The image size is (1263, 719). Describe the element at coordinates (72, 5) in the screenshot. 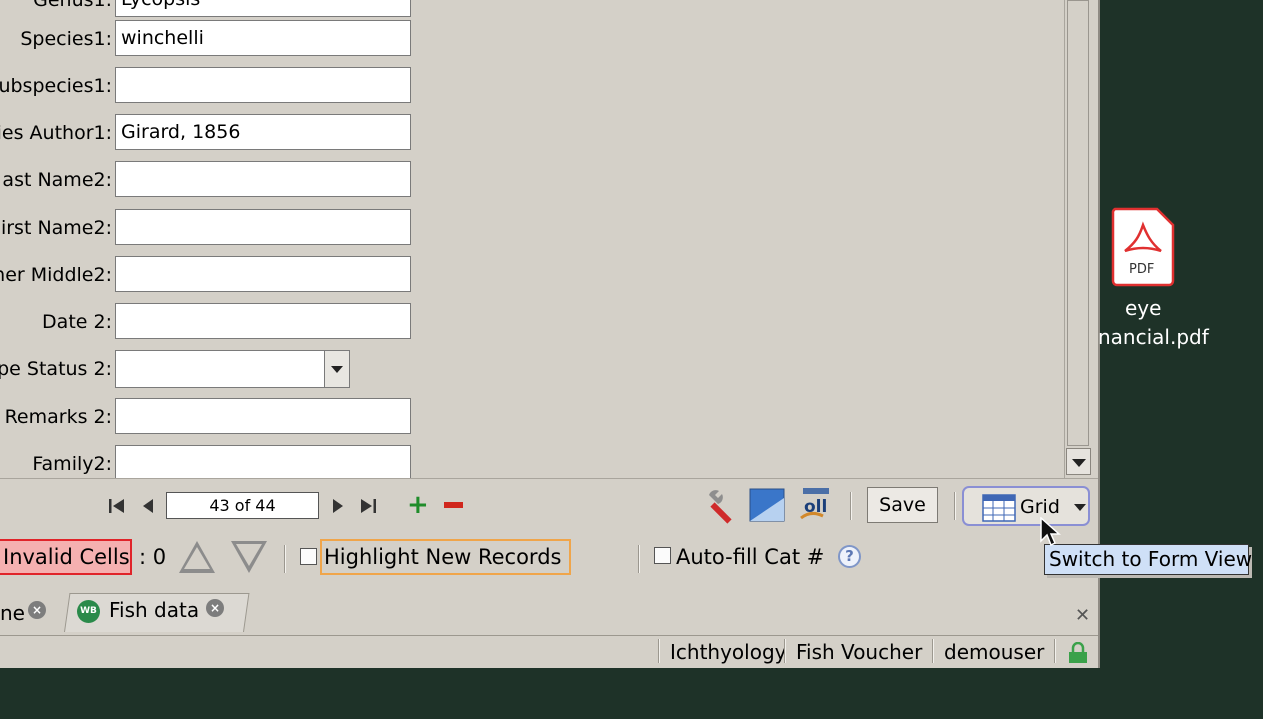

I see `genus1-label: Genus1:` at that location.